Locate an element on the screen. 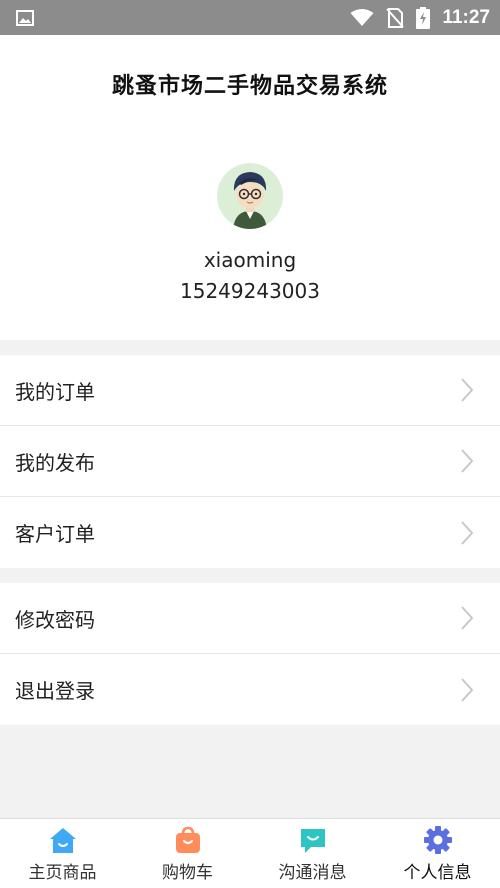 This screenshot has width=500, height=888. message-icon is located at coordinates (313, 840).